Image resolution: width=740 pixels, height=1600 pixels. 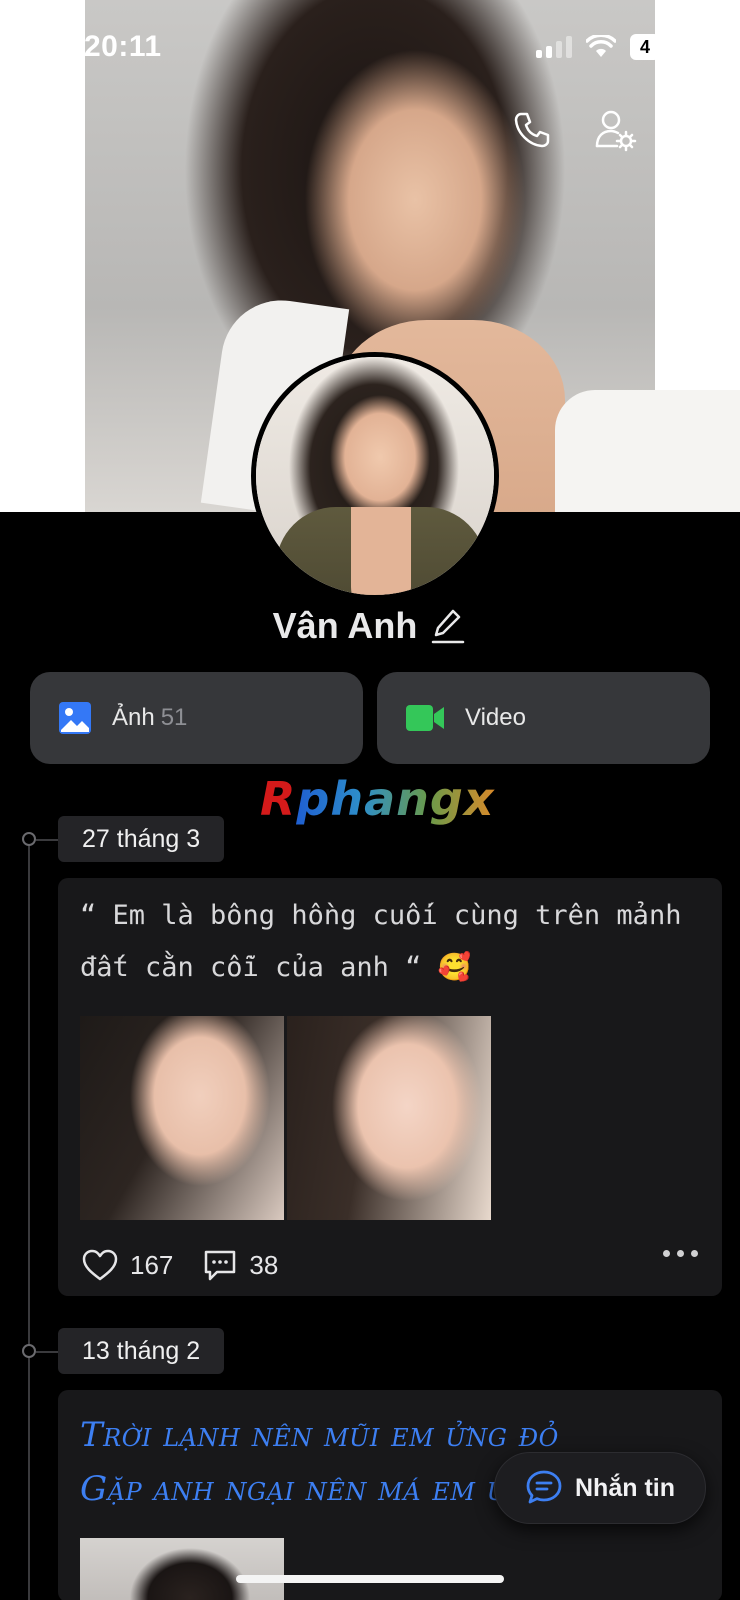 I want to click on back-icon, so click(x=42, y=130).